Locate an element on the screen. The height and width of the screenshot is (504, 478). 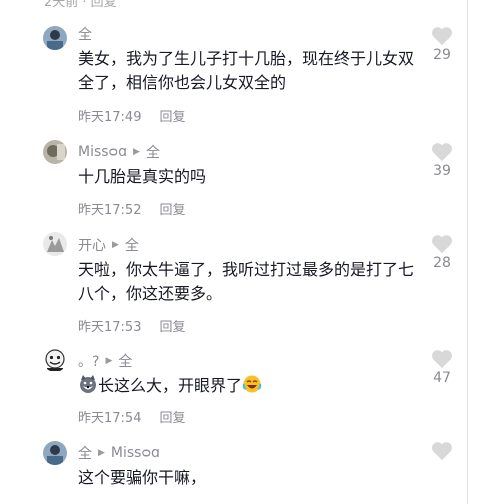
comment-text: 这个要骗你干嘛， is located at coordinates (142, 477).